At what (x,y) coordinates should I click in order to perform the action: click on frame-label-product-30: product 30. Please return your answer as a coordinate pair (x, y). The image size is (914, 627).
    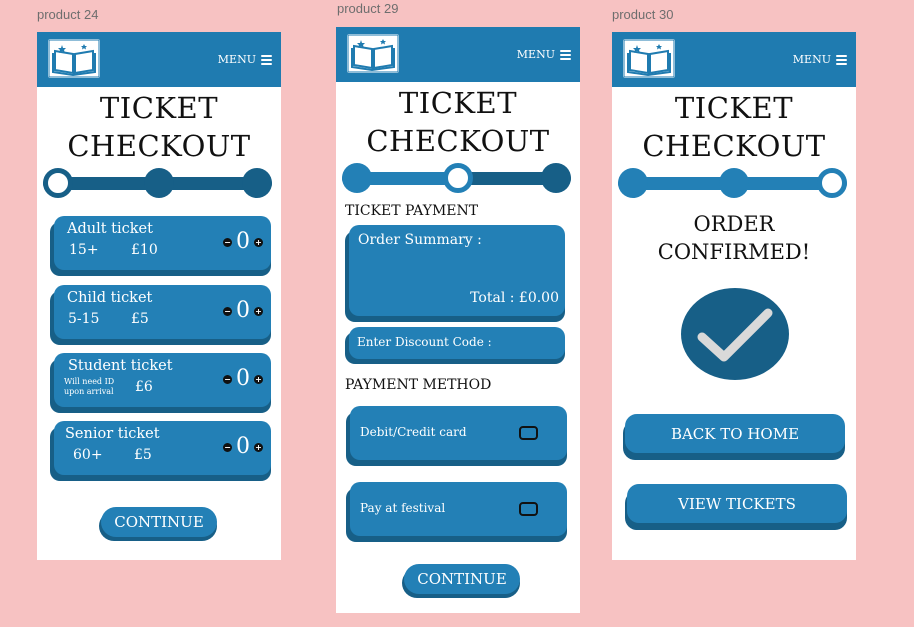
    Looking at the image, I should click on (643, 14).